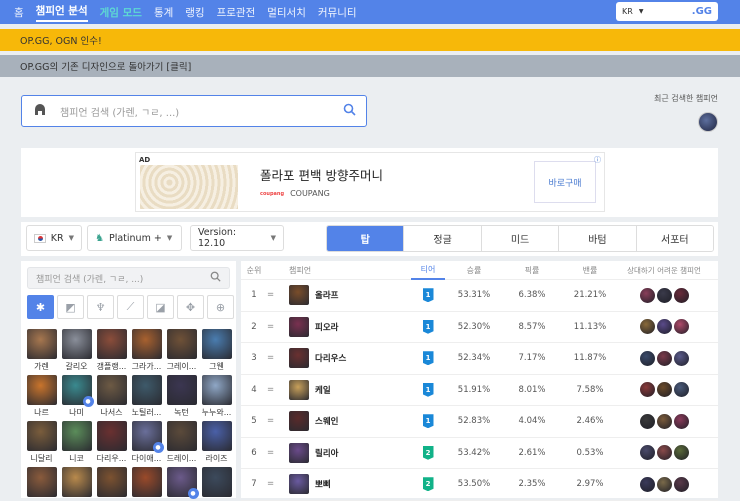  I want to click on version-select: Version: 12.10 ▼, so click(237, 238).